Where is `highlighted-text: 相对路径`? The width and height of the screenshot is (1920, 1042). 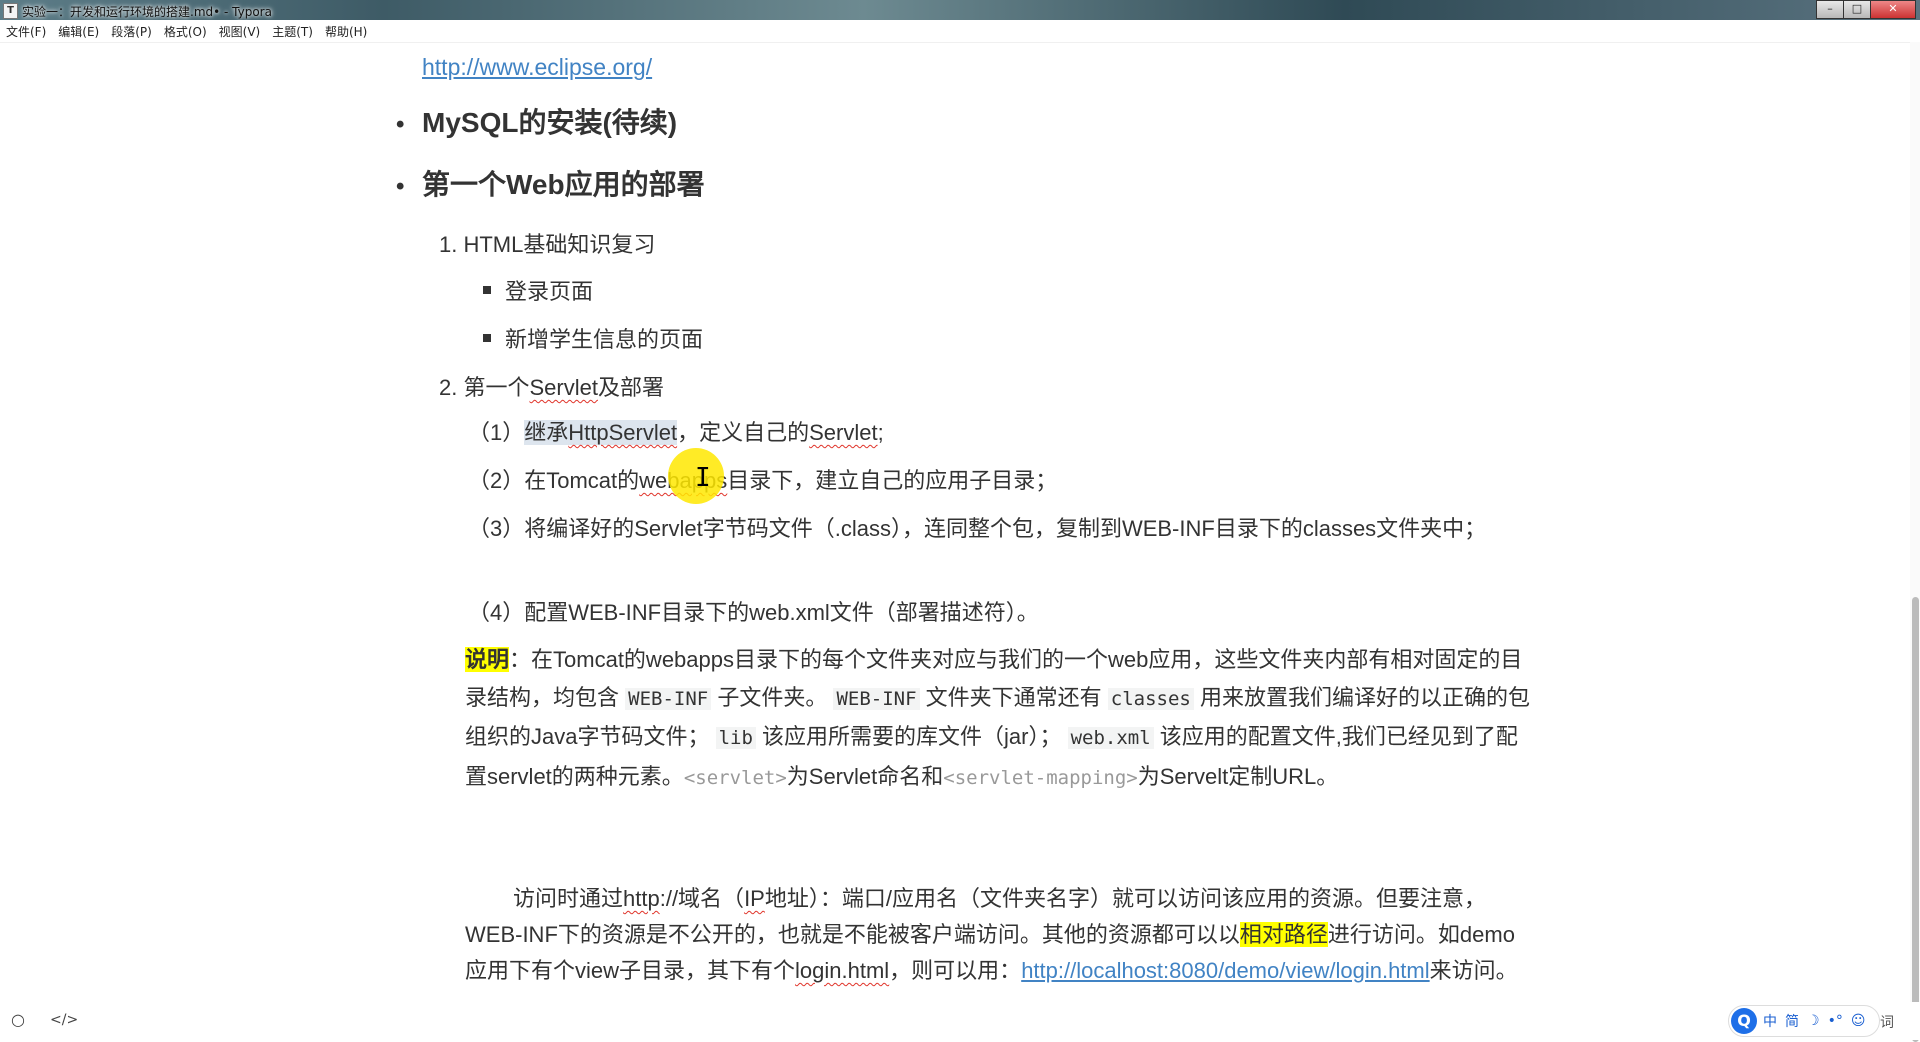
highlighted-text: 相对路径 is located at coordinates (1283, 934).